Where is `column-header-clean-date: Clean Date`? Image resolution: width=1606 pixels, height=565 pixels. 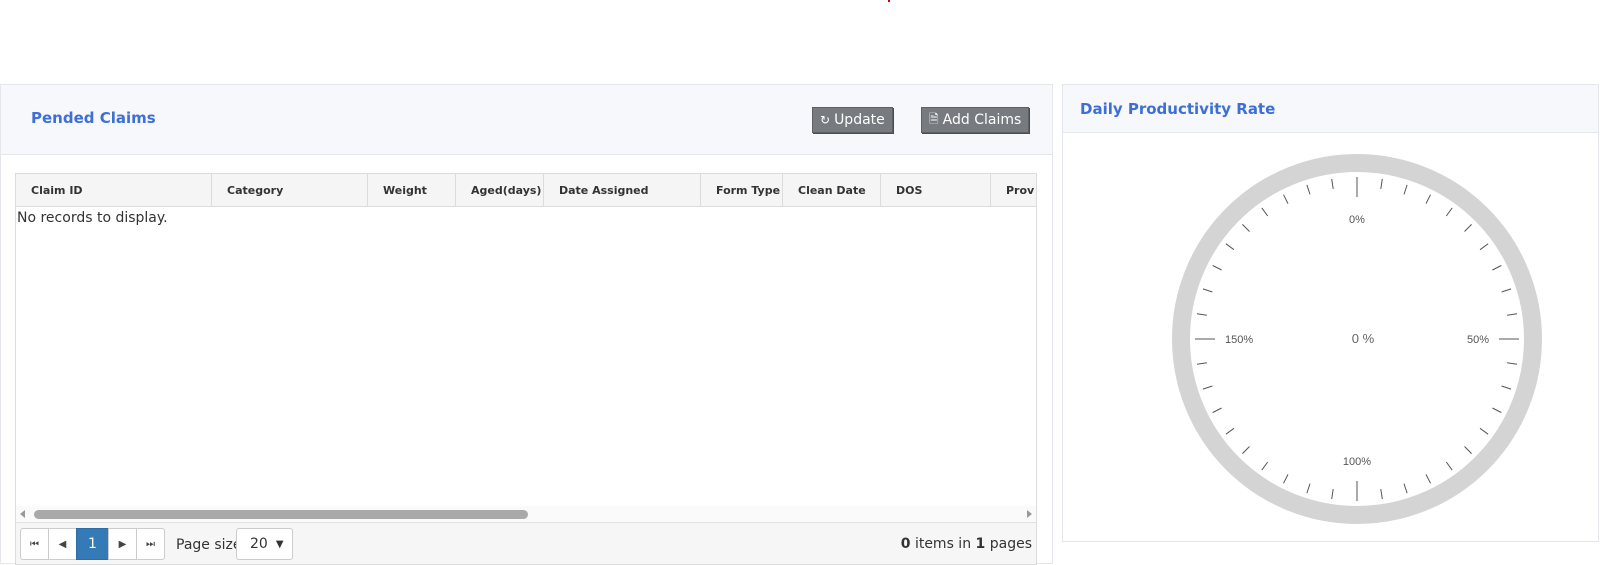
column-header-clean-date: Clean Date is located at coordinates (832, 190).